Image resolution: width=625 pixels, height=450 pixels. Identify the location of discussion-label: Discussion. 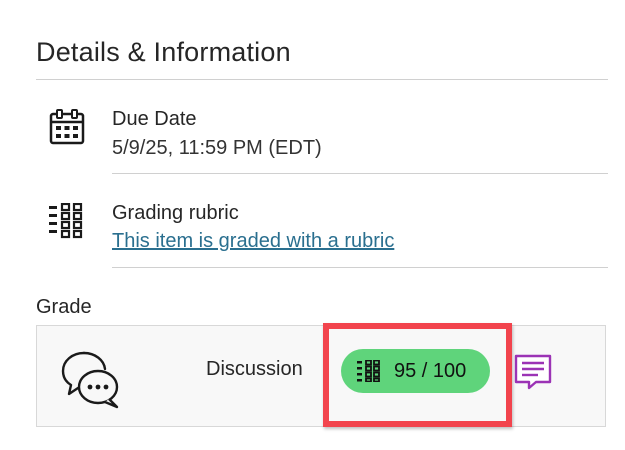
(254, 369).